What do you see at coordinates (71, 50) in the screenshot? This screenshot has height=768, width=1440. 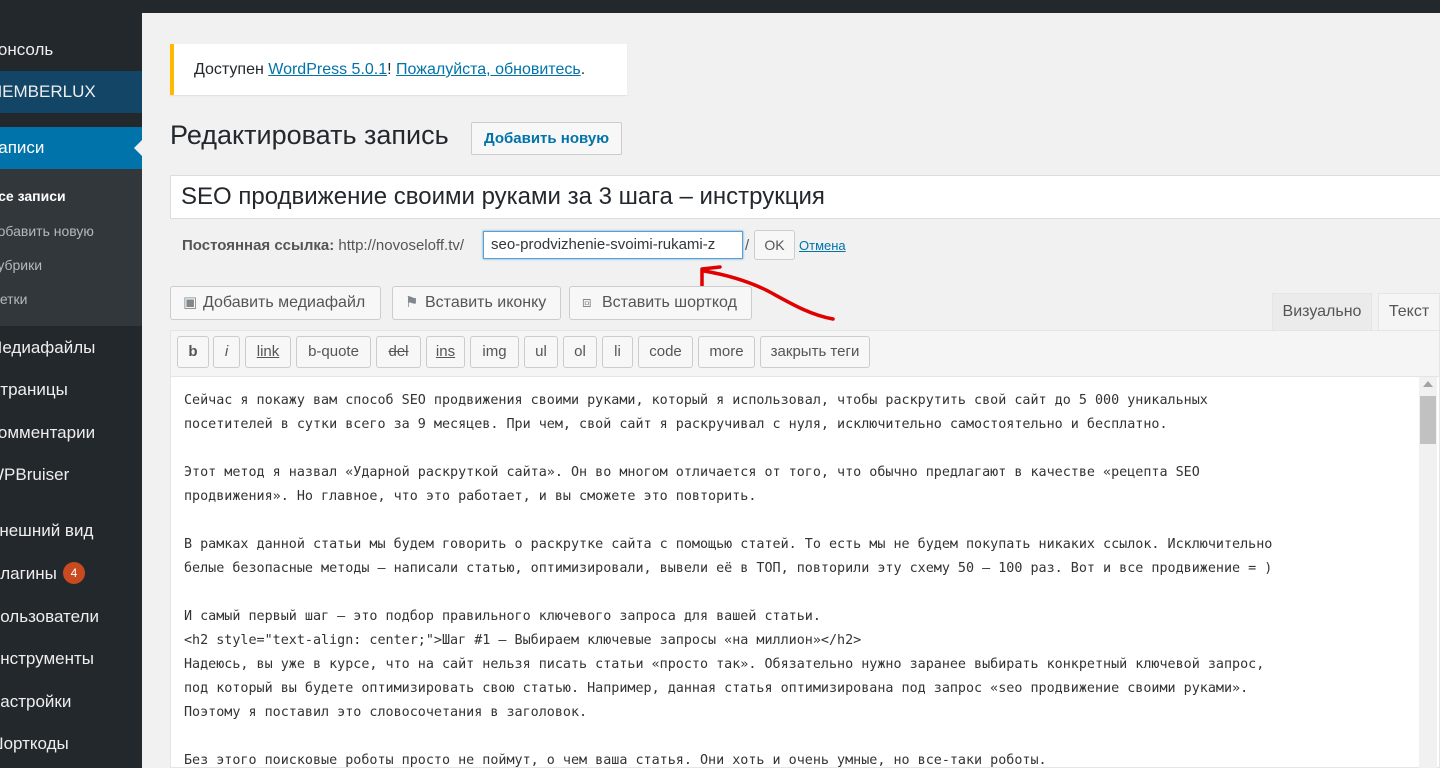 I see `menu-item-dashboard: Консоль` at bounding box center [71, 50].